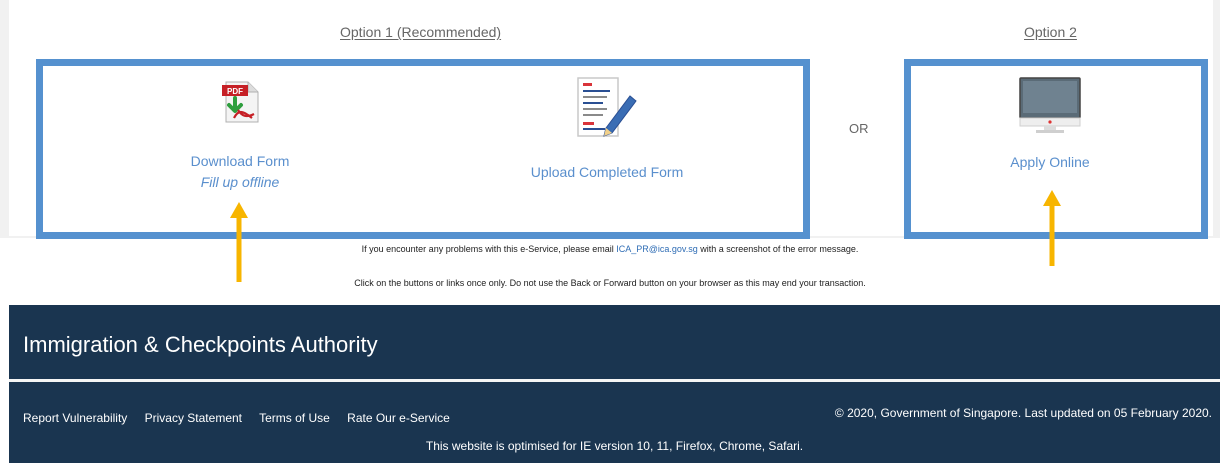 Image resolution: width=1220 pixels, height=463 pixels. Describe the element at coordinates (240, 102) in the screenshot. I see `pdf-download-icon: PDF` at that location.